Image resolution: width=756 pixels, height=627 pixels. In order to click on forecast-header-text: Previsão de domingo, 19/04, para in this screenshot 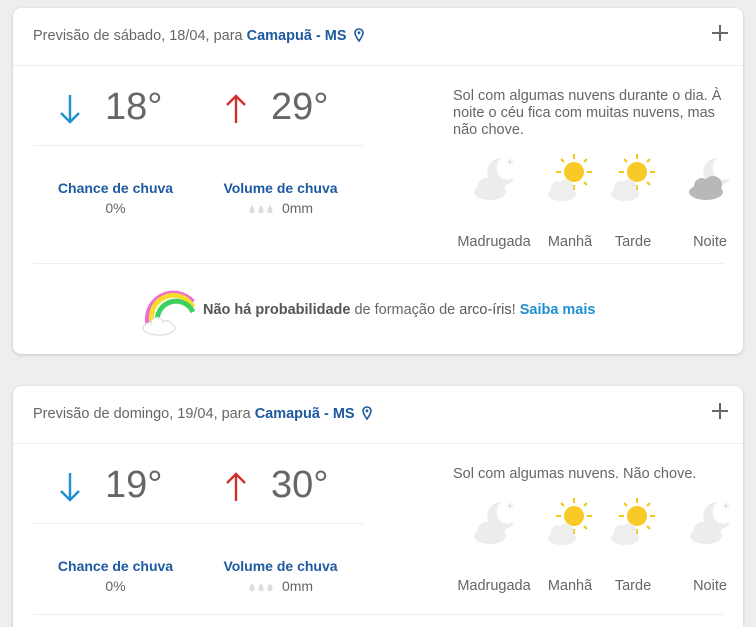, I will do `click(142, 414)`.